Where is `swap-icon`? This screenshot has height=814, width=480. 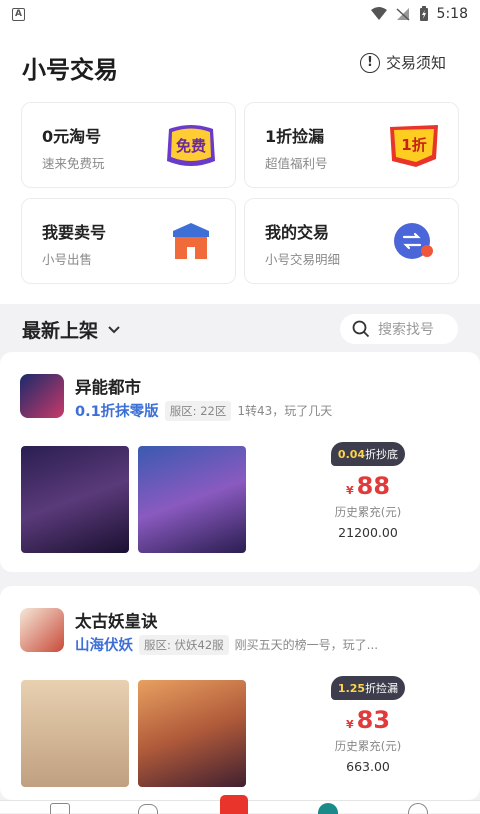
swap-icon is located at coordinates (414, 242).